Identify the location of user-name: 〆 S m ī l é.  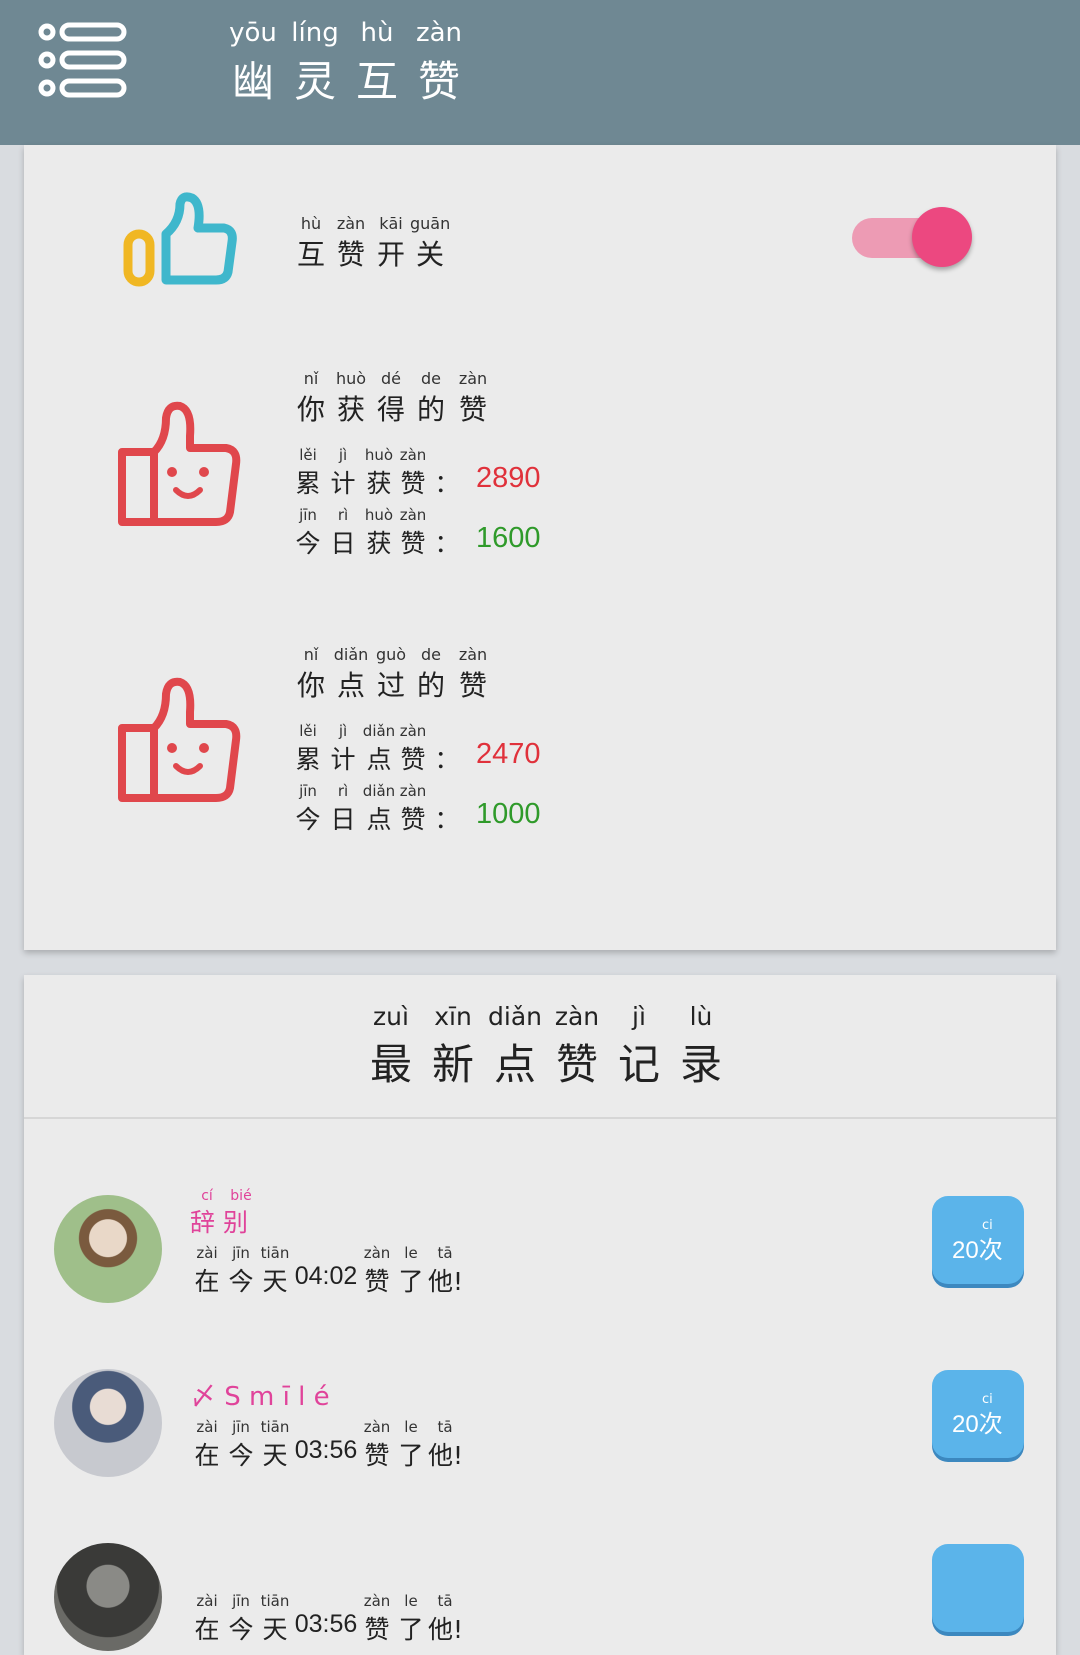
(260, 1397).